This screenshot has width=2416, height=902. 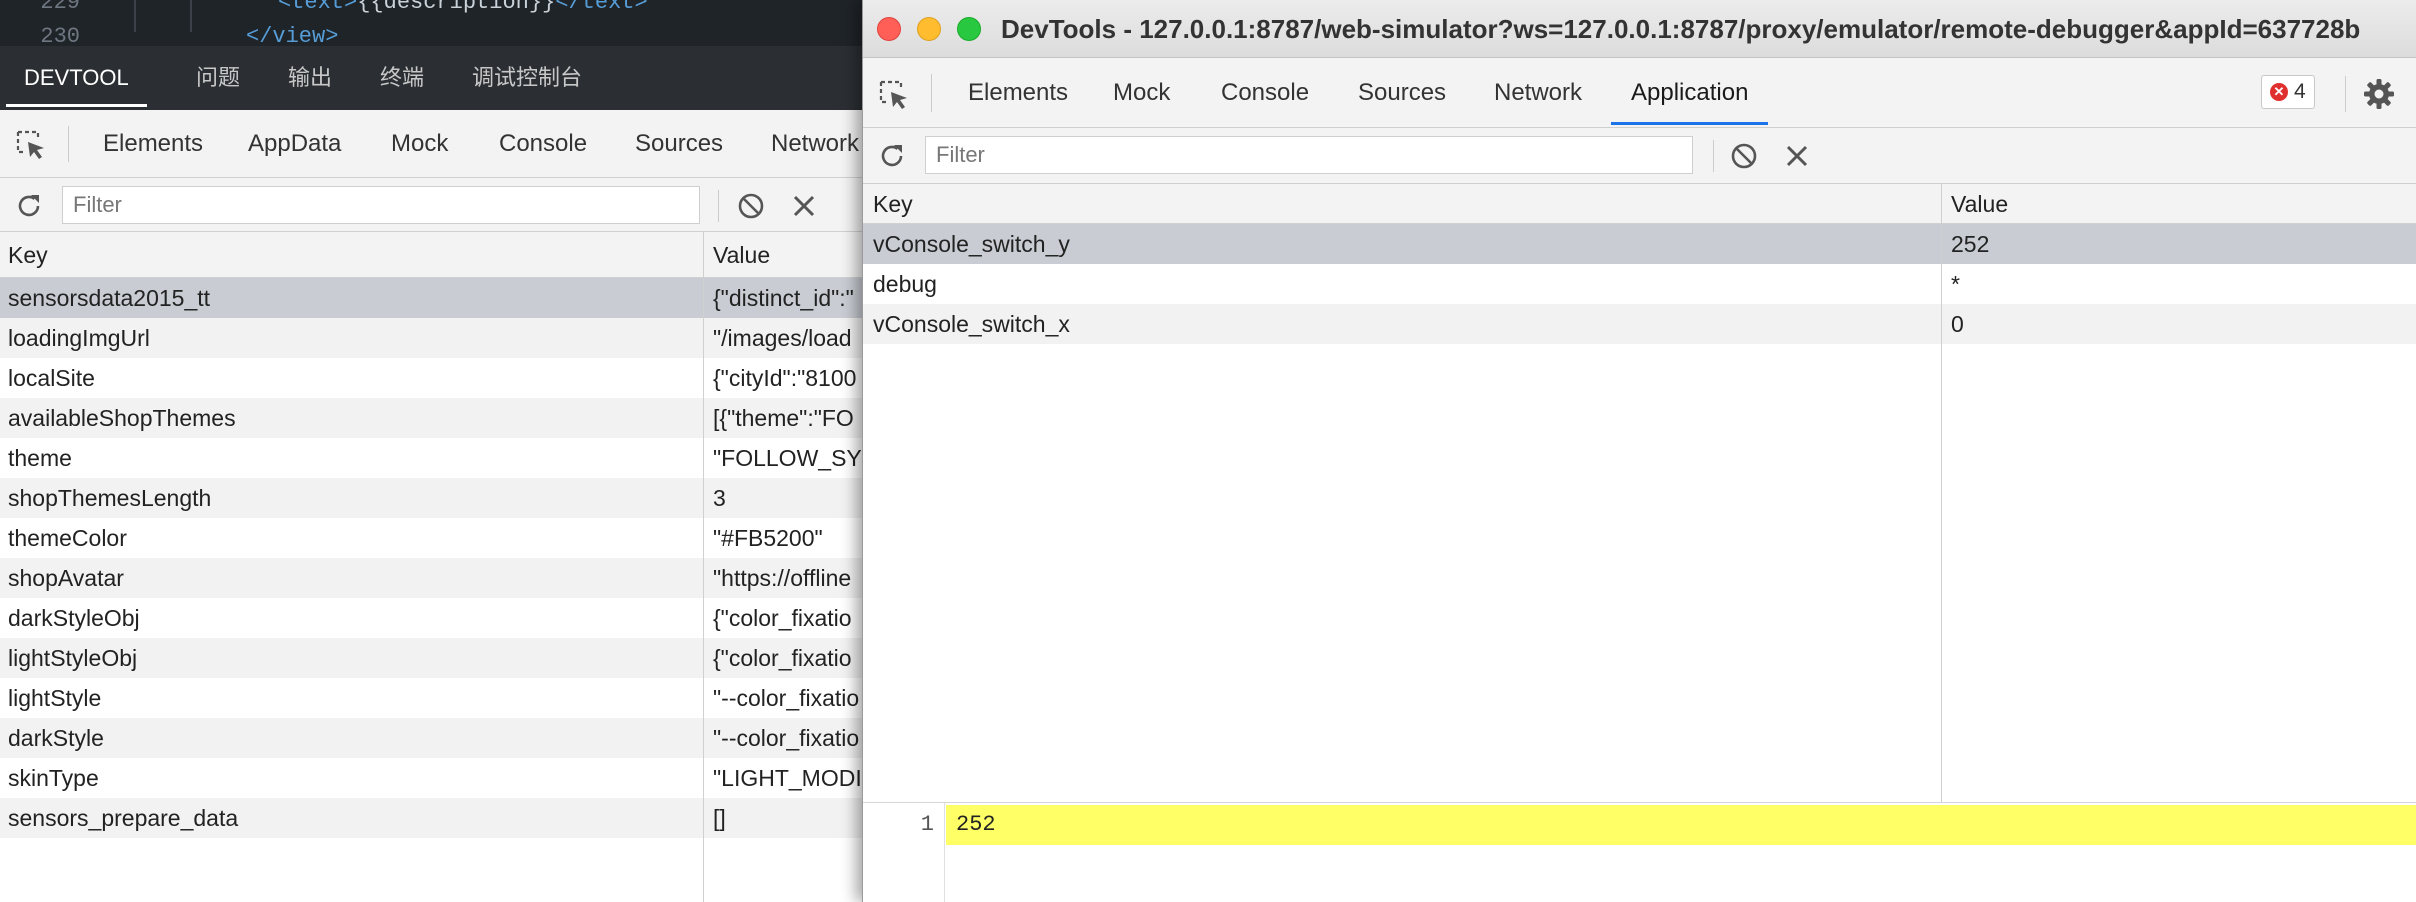 I want to click on tab-terminal: 终端, so click(x=402, y=78).